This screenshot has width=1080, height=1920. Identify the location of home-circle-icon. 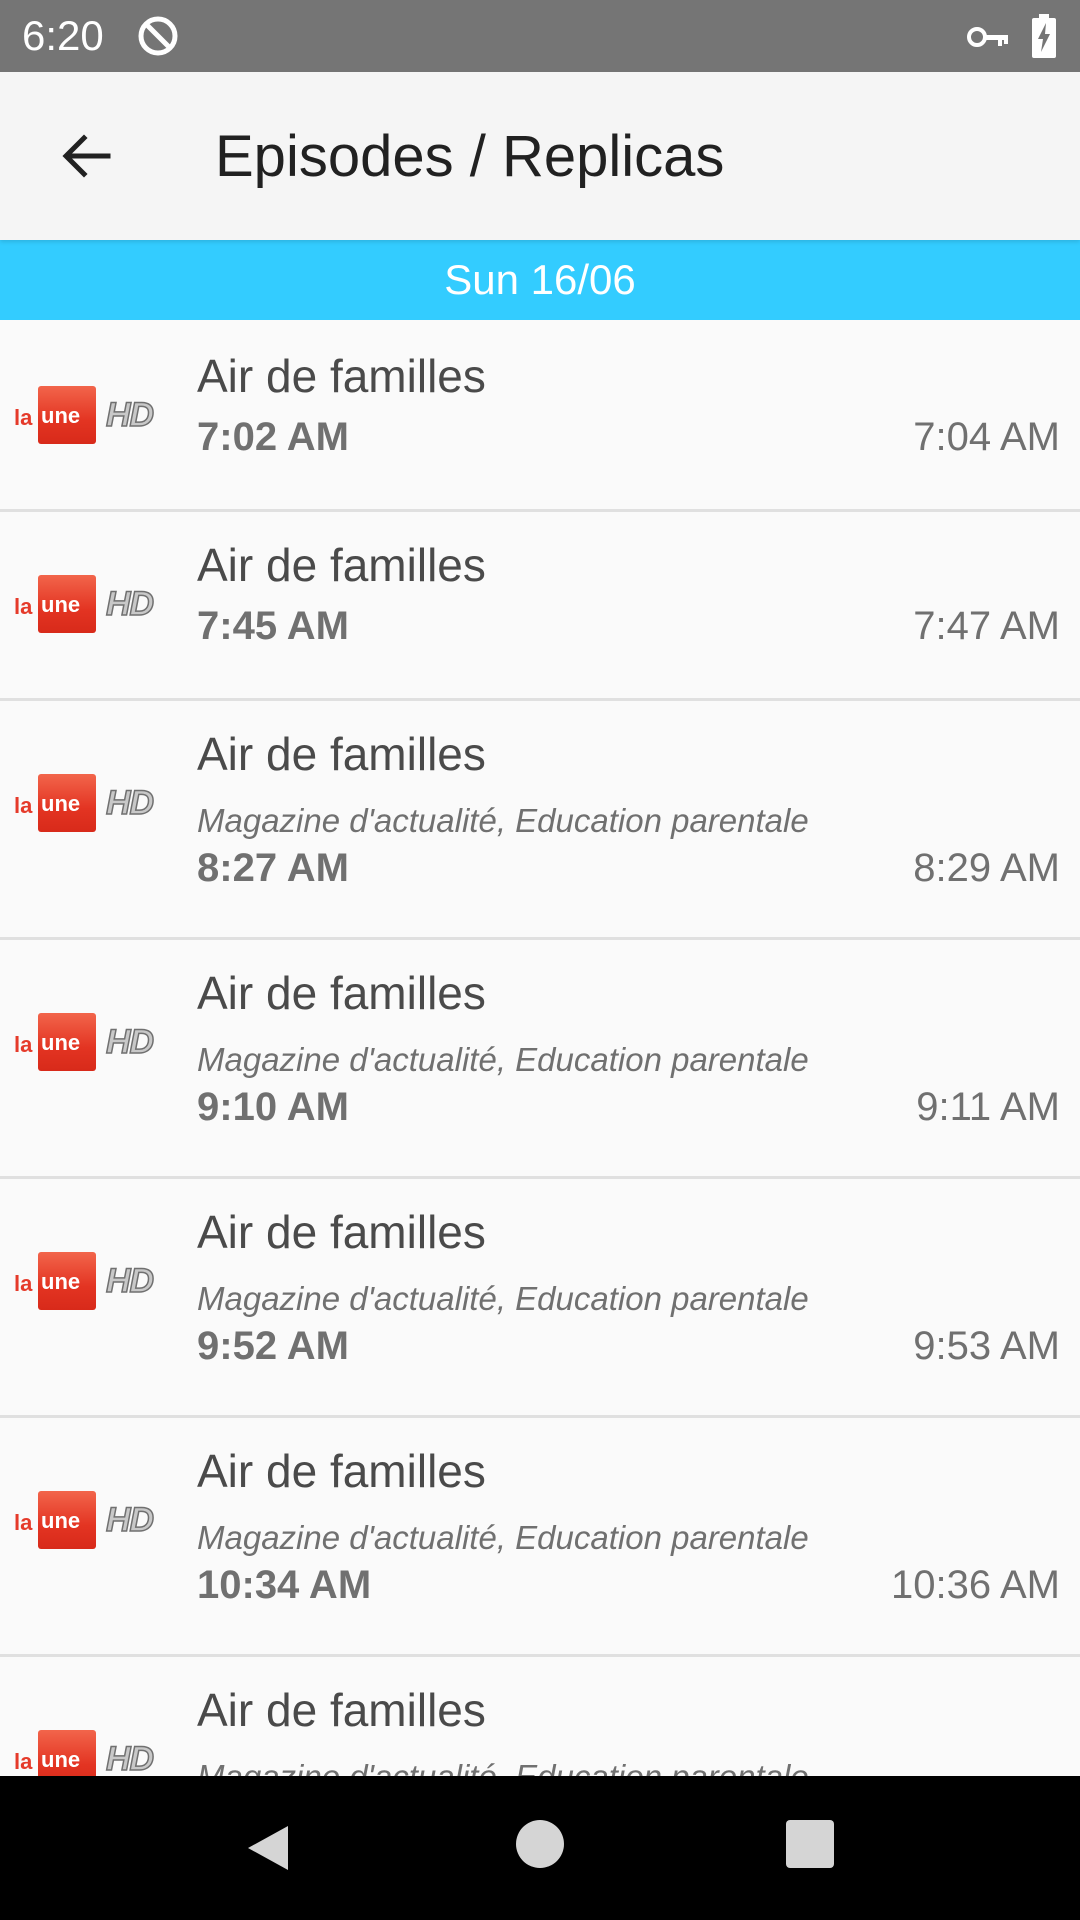
(540, 1844).